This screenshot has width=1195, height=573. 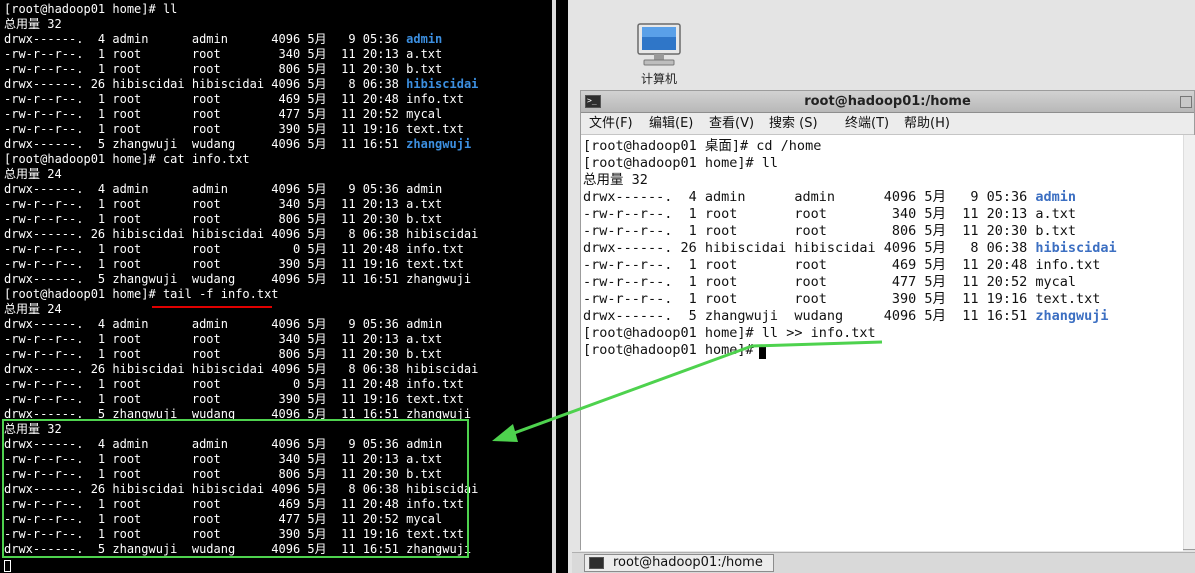 I want to click on left-terminal-cursor, so click(x=7, y=566).